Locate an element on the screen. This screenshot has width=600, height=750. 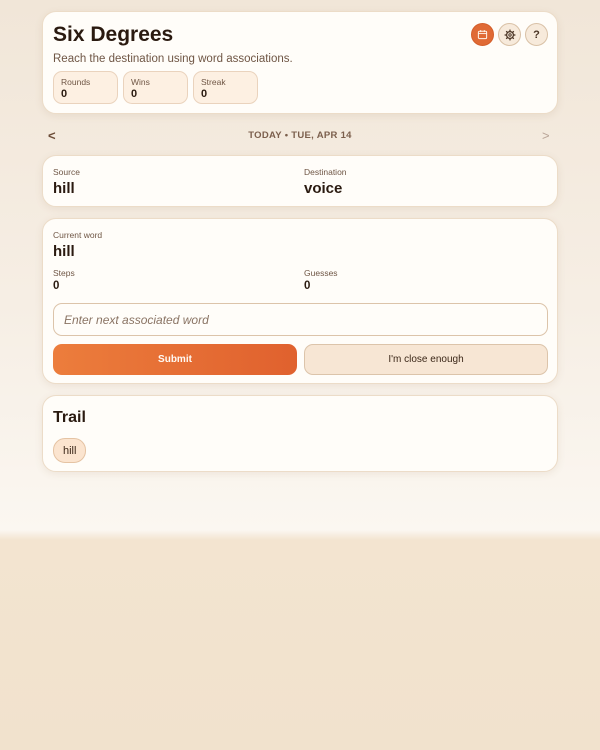
stat-label: Streak is located at coordinates (213, 82).